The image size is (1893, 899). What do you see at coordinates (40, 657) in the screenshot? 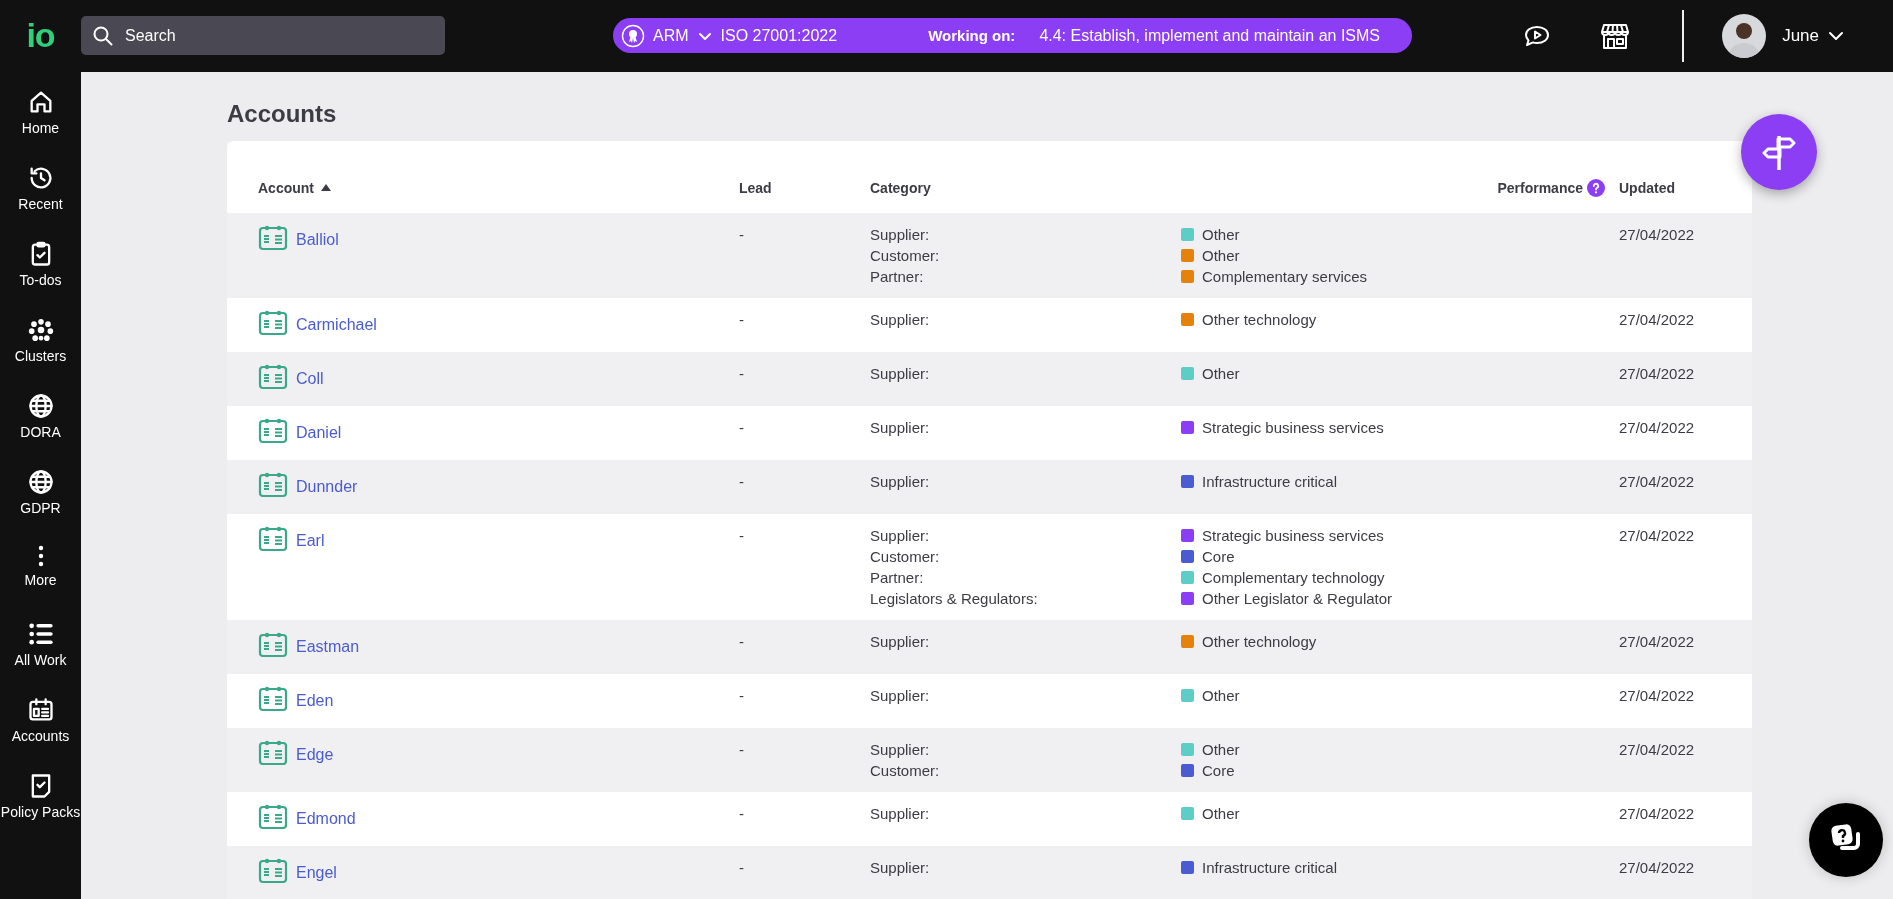
I see `sidebar-item: All Work` at bounding box center [40, 657].